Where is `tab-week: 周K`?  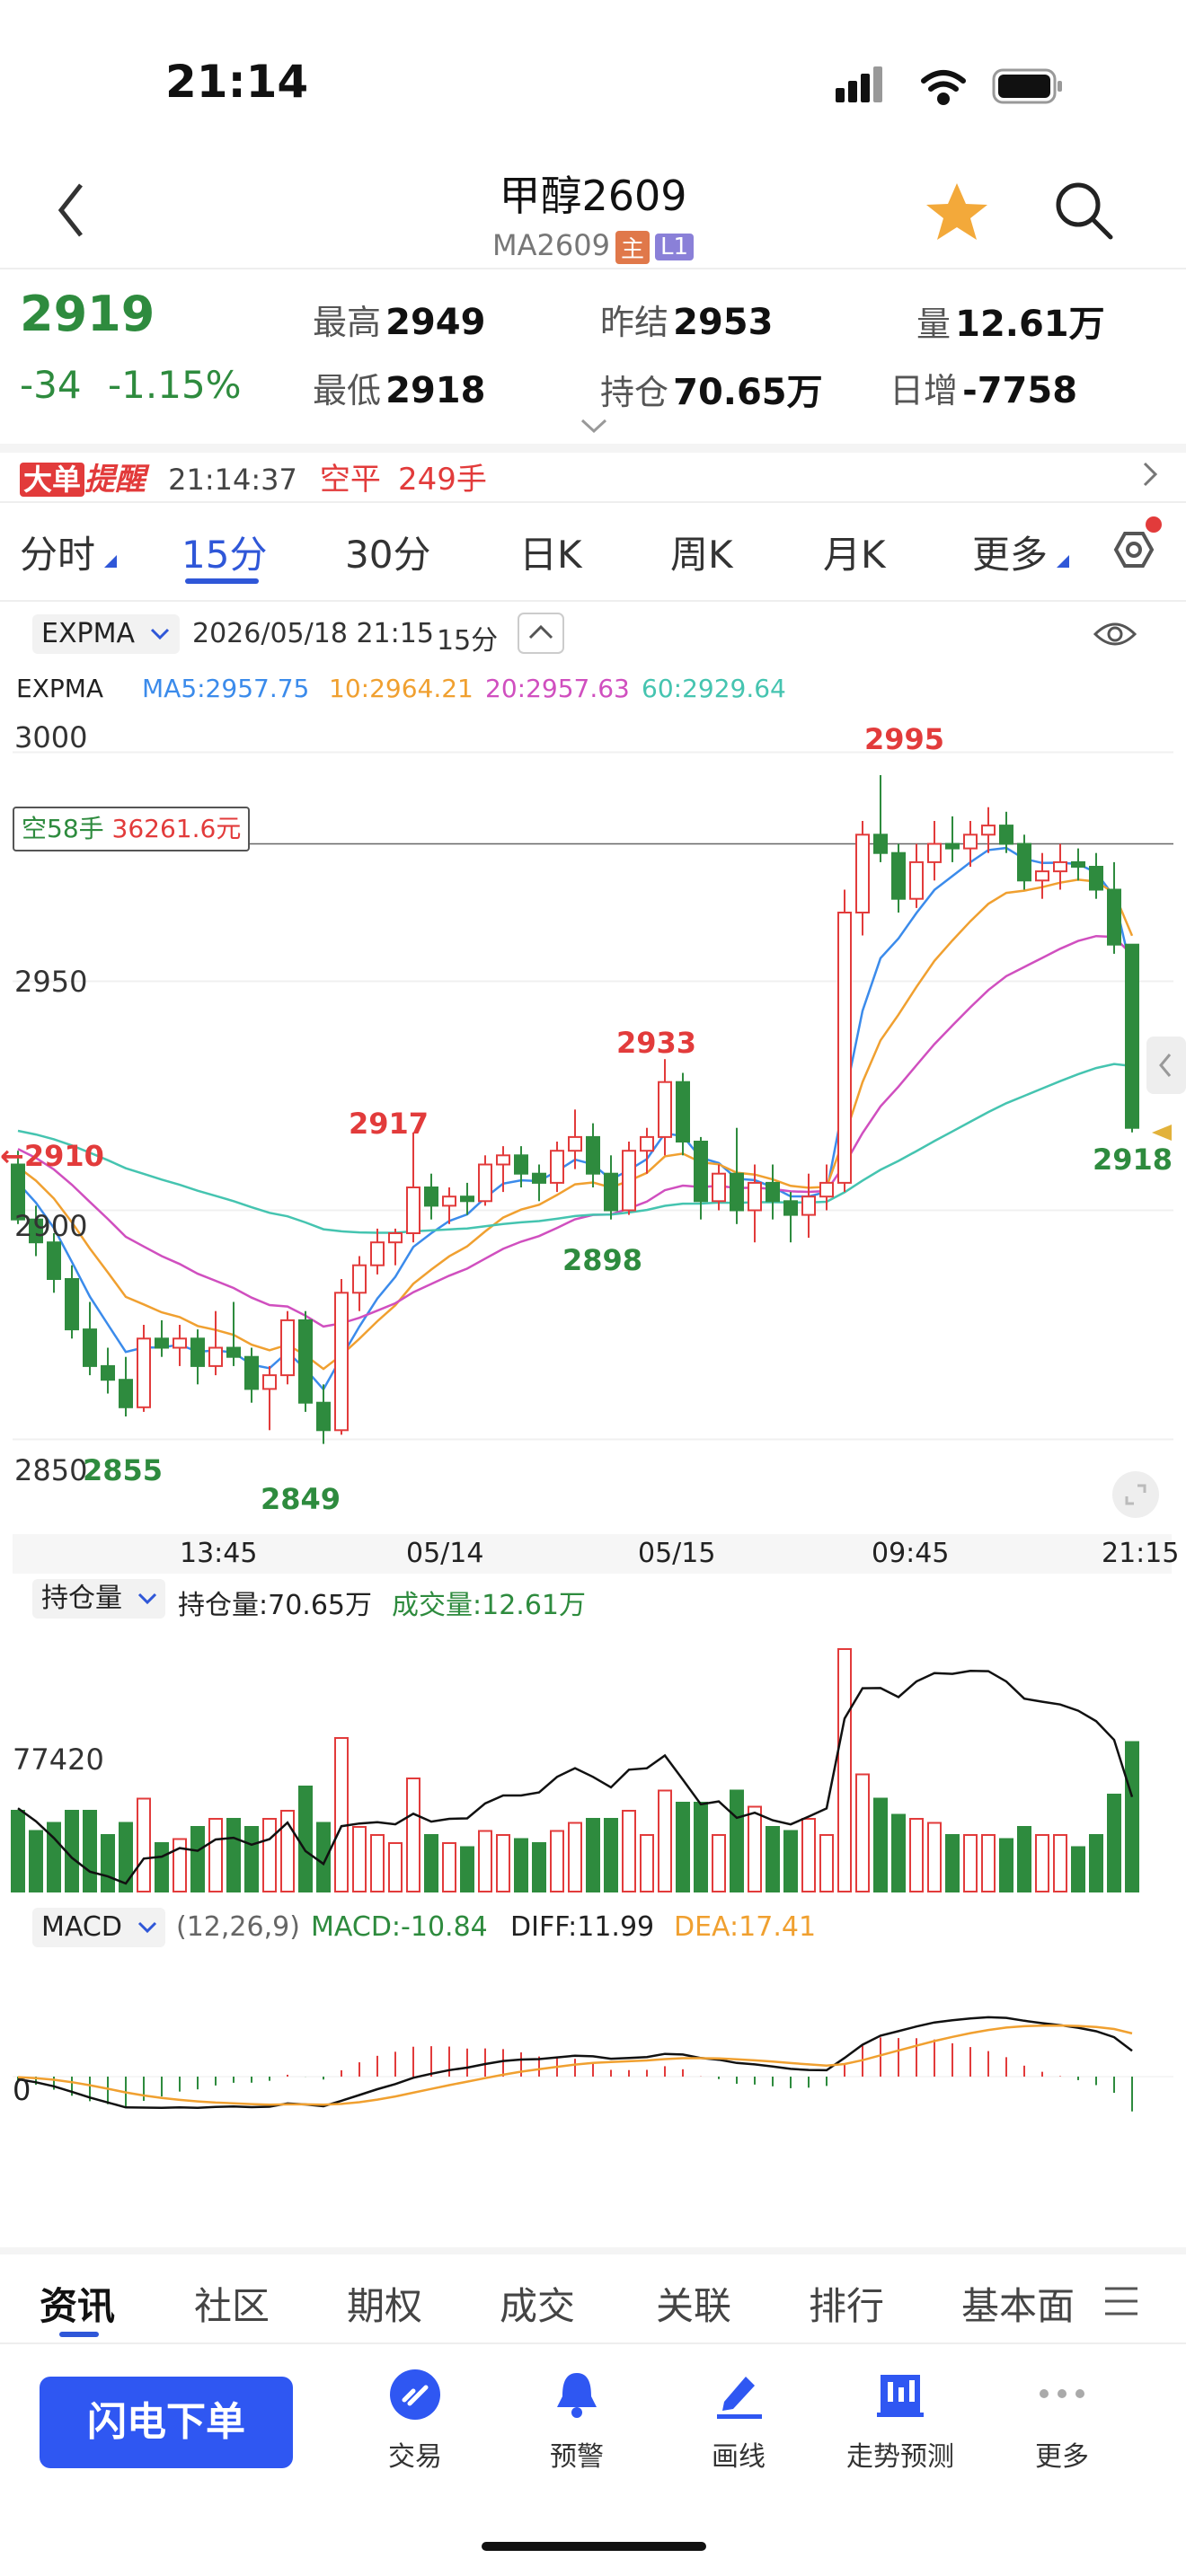
tab-week: 周K is located at coordinates (701, 552).